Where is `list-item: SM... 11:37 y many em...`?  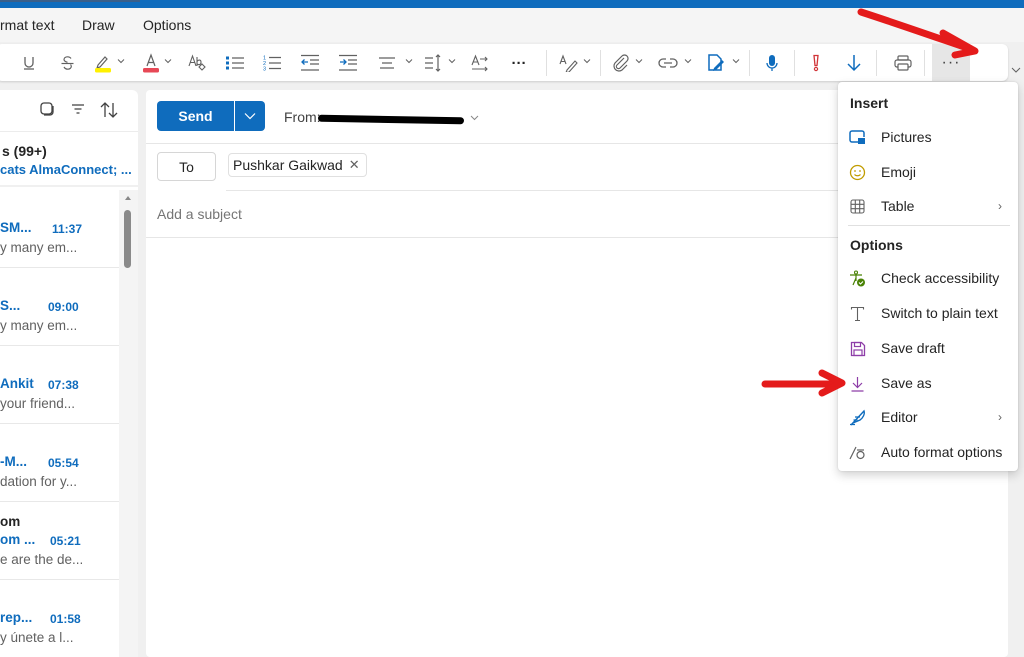
list-item: SM... 11:37 y many em... is located at coordinates (59, 229).